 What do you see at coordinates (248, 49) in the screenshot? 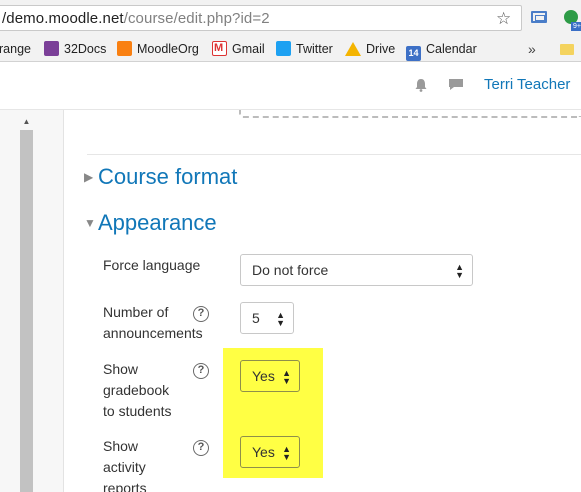
I see `bookmark-label: Gmail` at bounding box center [248, 49].